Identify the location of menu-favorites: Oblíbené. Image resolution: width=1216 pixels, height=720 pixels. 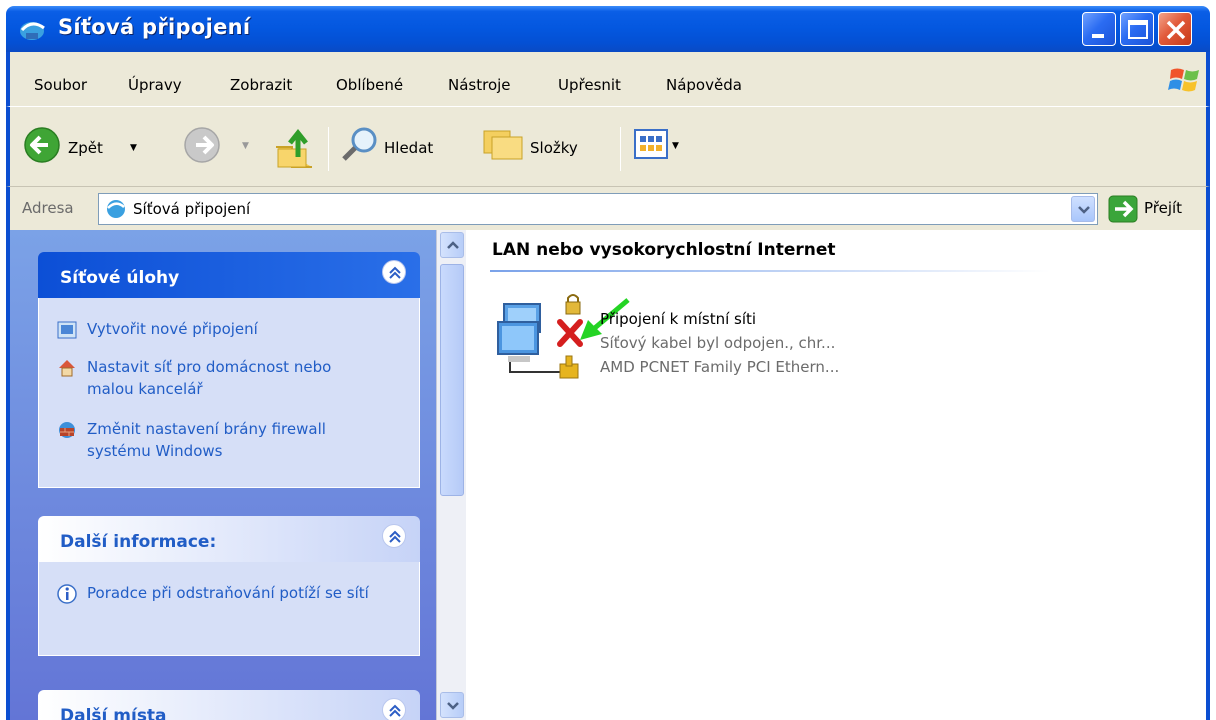
(369, 85).